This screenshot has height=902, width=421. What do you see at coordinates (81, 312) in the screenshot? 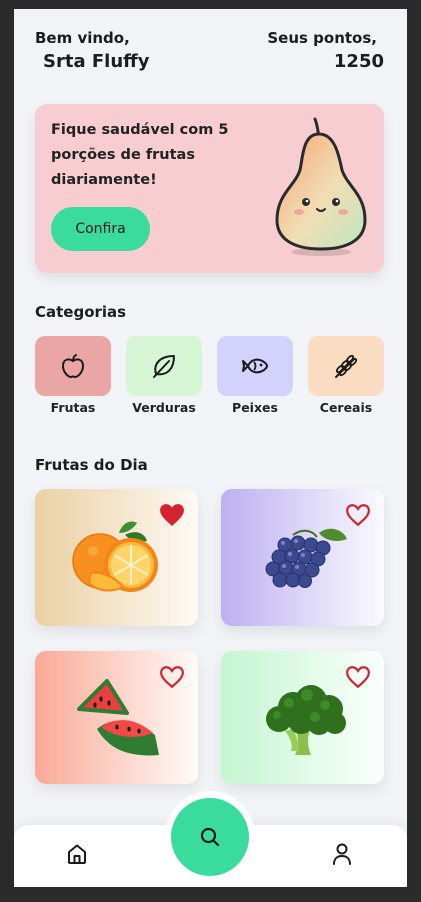
I see `categories-title: Categorias` at bounding box center [81, 312].